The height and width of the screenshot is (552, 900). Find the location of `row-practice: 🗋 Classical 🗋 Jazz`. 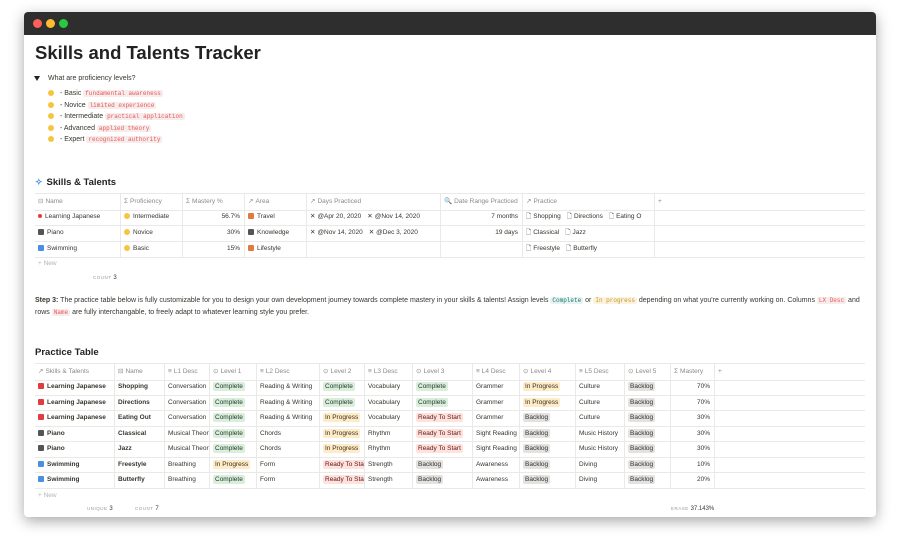

row-practice: 🗋 Classical 🗋 Jazz is located at coordinates (589, 233).